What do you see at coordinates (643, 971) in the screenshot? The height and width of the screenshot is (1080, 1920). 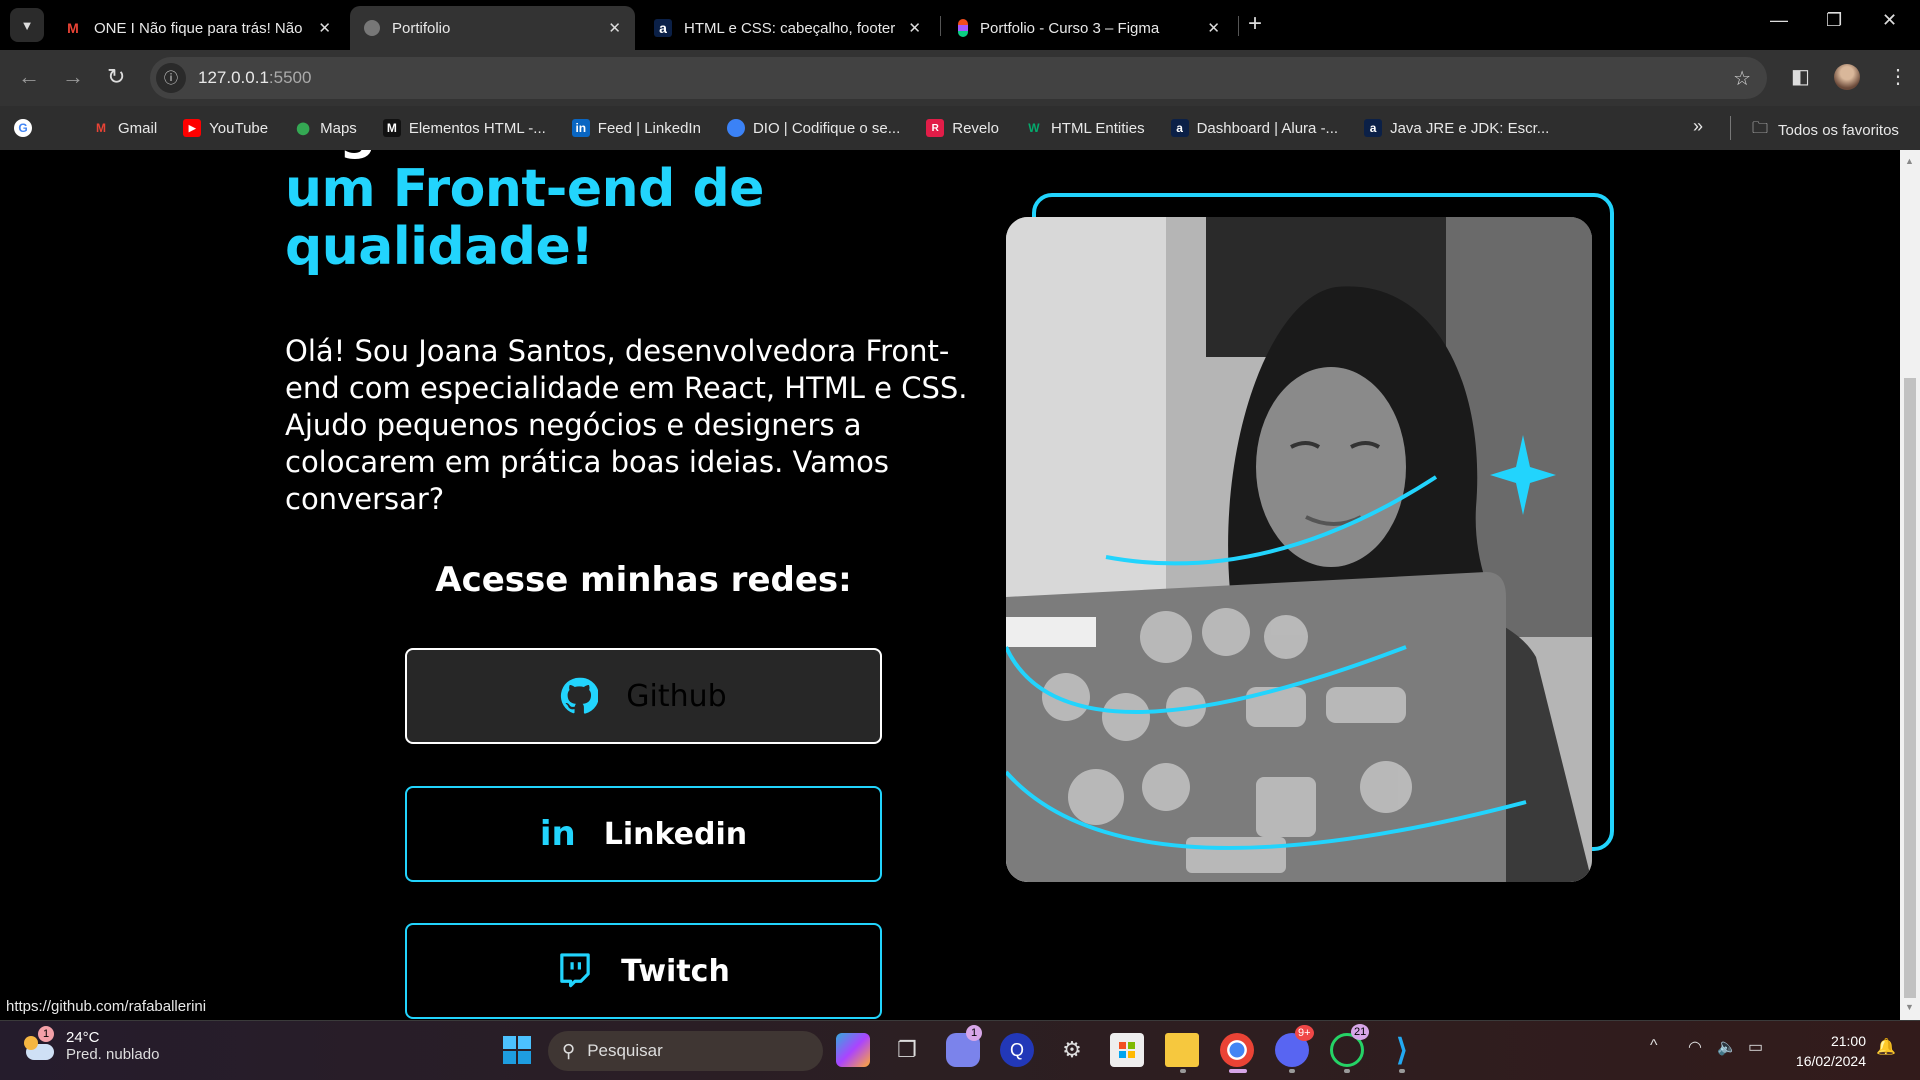 I see `twitch-button: Twitch` at bounding box center [643, 971].